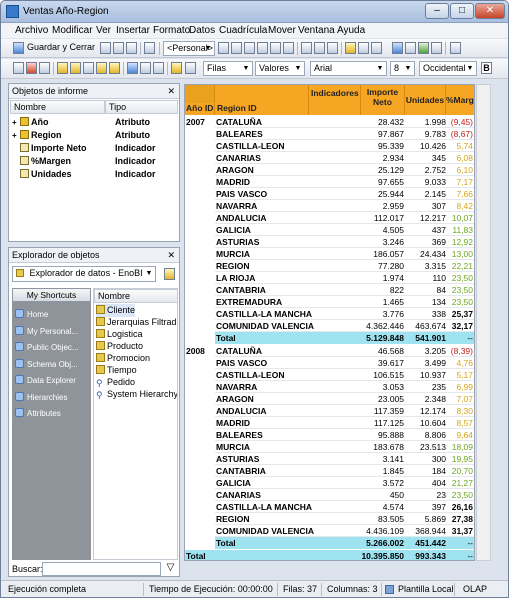  I want to click on undo-icon, so click(31, 68).